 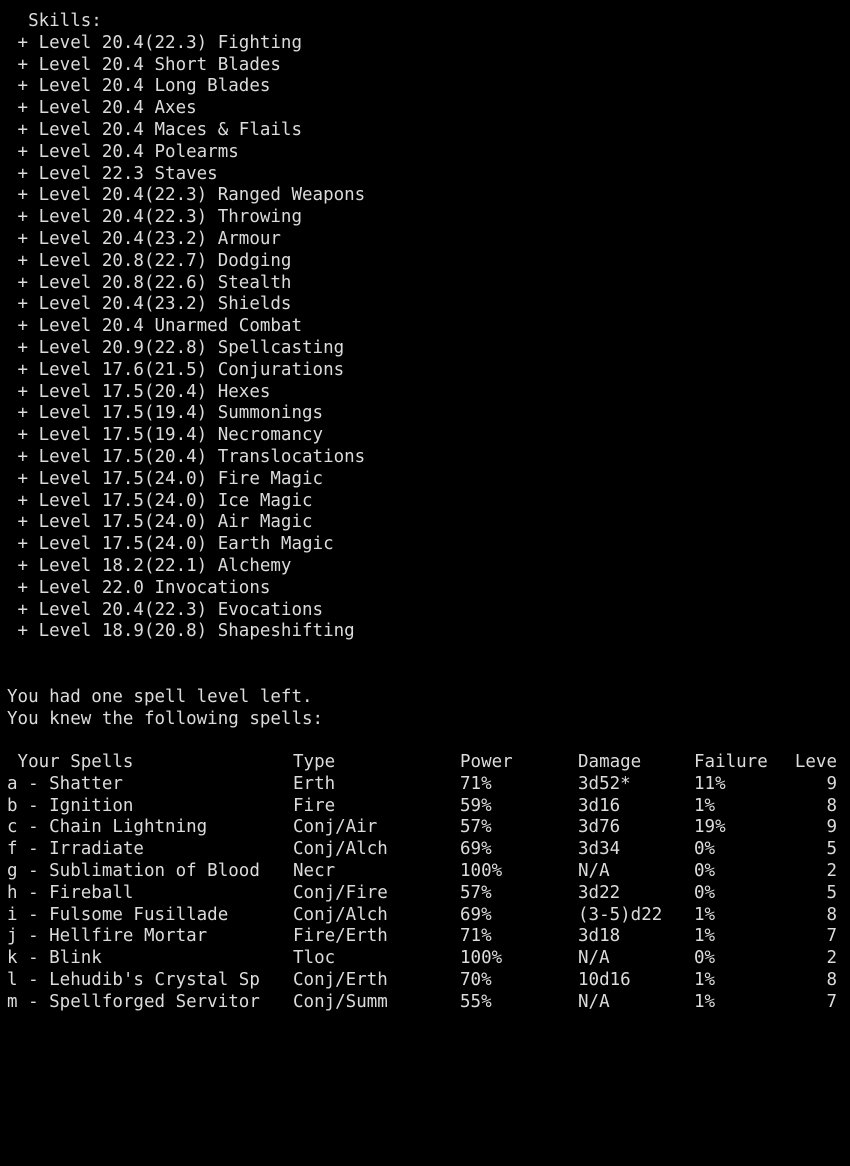 What do you see at coordinates (155, 129) in the screenshot?
I see `skill-row: + Level 20.4 Maces & Flails` at bounding box center [155, 129].